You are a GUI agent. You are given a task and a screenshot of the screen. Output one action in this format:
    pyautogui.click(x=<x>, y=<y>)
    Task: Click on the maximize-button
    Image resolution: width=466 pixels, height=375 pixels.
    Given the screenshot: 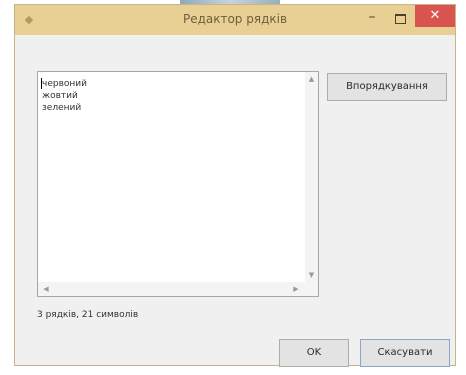 What is the action you would take?
    pyautogui.click(x=400, y=19)
    